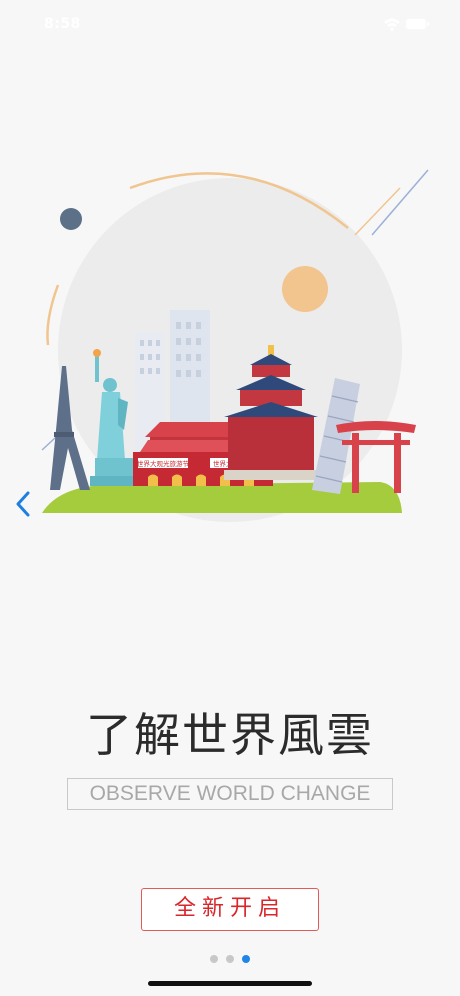 This screenshot has width=460, height=996. I want to click on banner-left-text: 世界大观光旅游节, so click(163, 463).